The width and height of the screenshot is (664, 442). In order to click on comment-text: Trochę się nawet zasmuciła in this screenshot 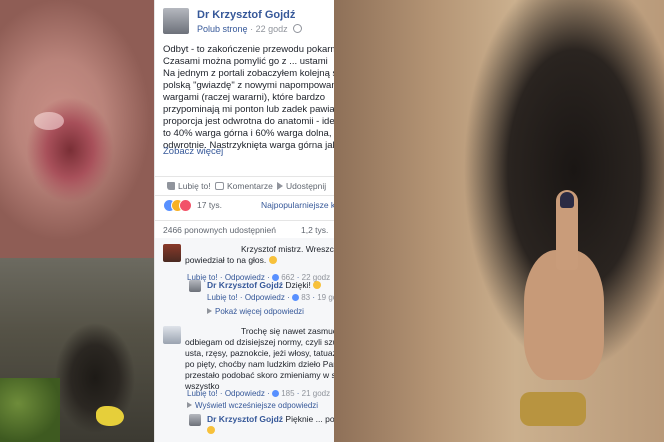, I will do `click(288, 331)`.